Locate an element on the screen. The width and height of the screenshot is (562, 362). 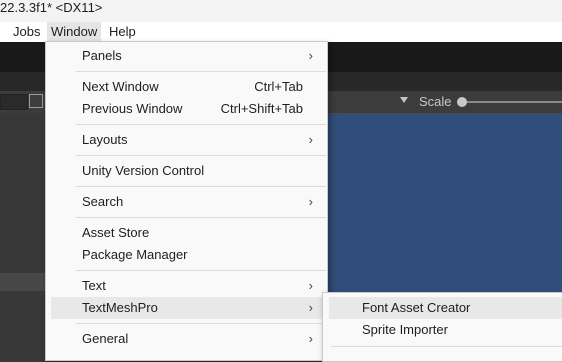
shortcut-label: Ctrl+Shift+Tab is located at coordinates (261, 108).